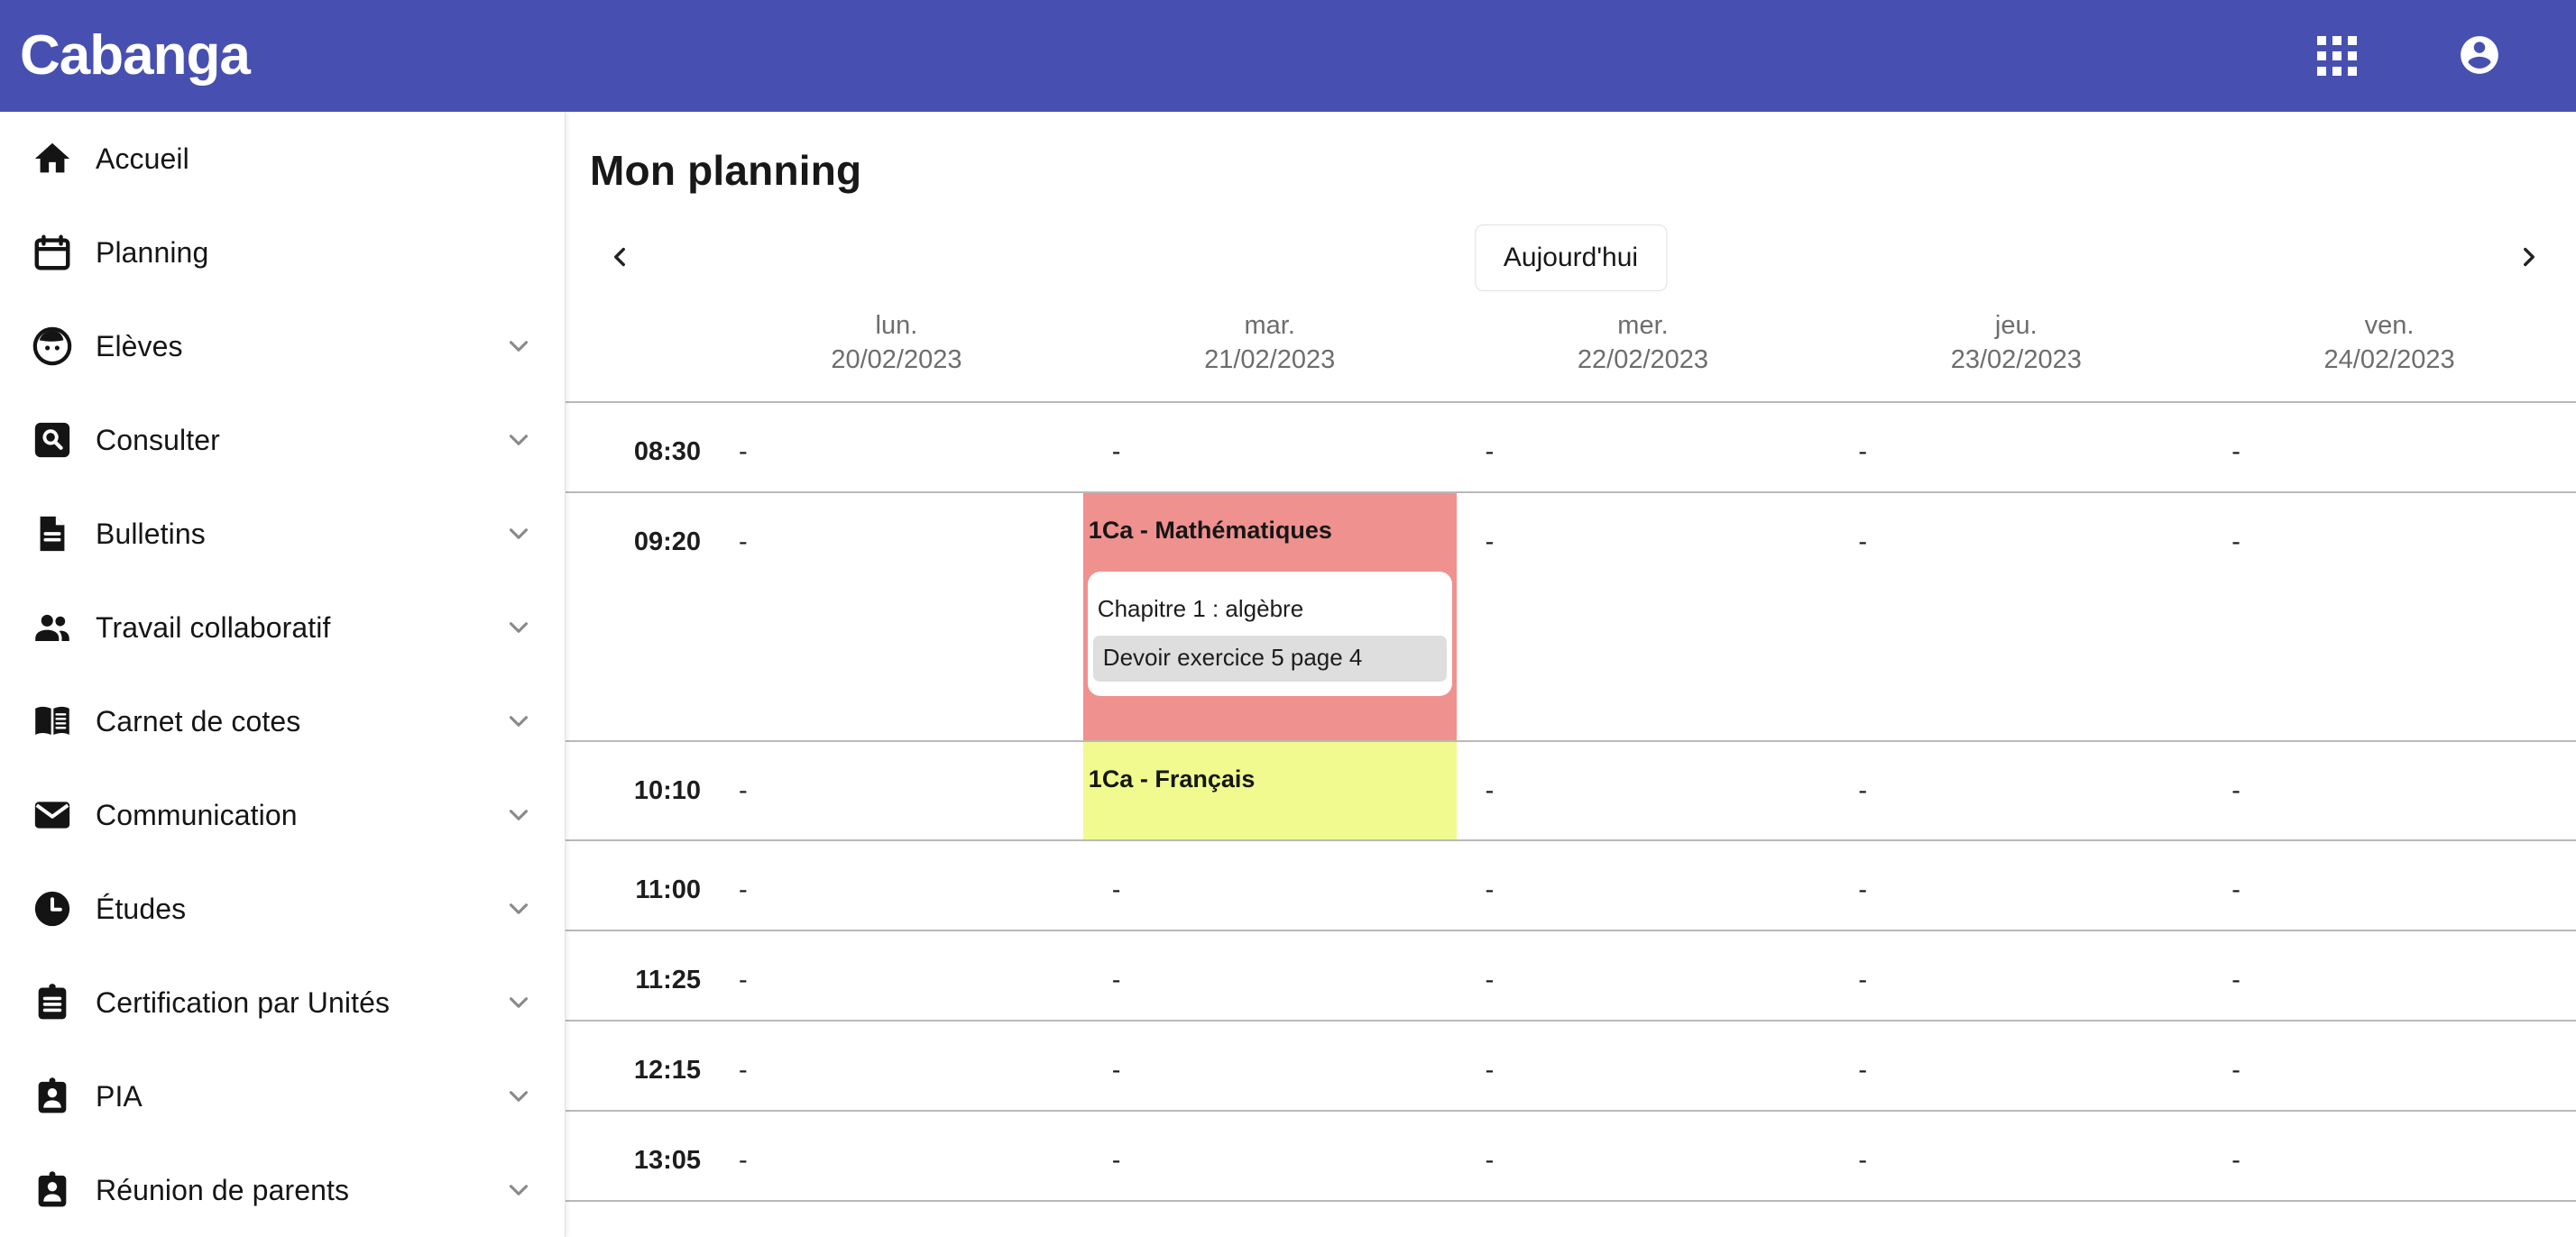  Describe the element at coordinates (141, 908) in the screenshot. I see `sidebar-item-label: Études` at that location.